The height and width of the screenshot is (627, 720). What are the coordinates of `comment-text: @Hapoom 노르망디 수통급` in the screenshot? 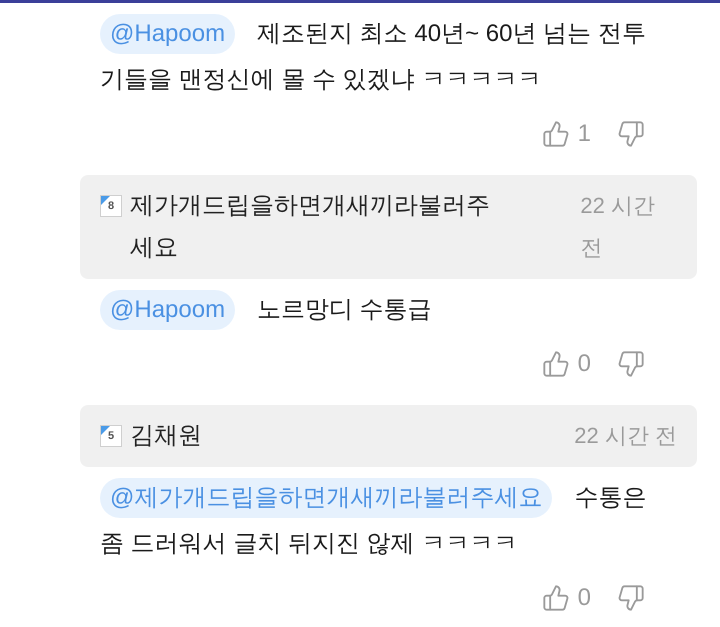 It's located at (388, 306).